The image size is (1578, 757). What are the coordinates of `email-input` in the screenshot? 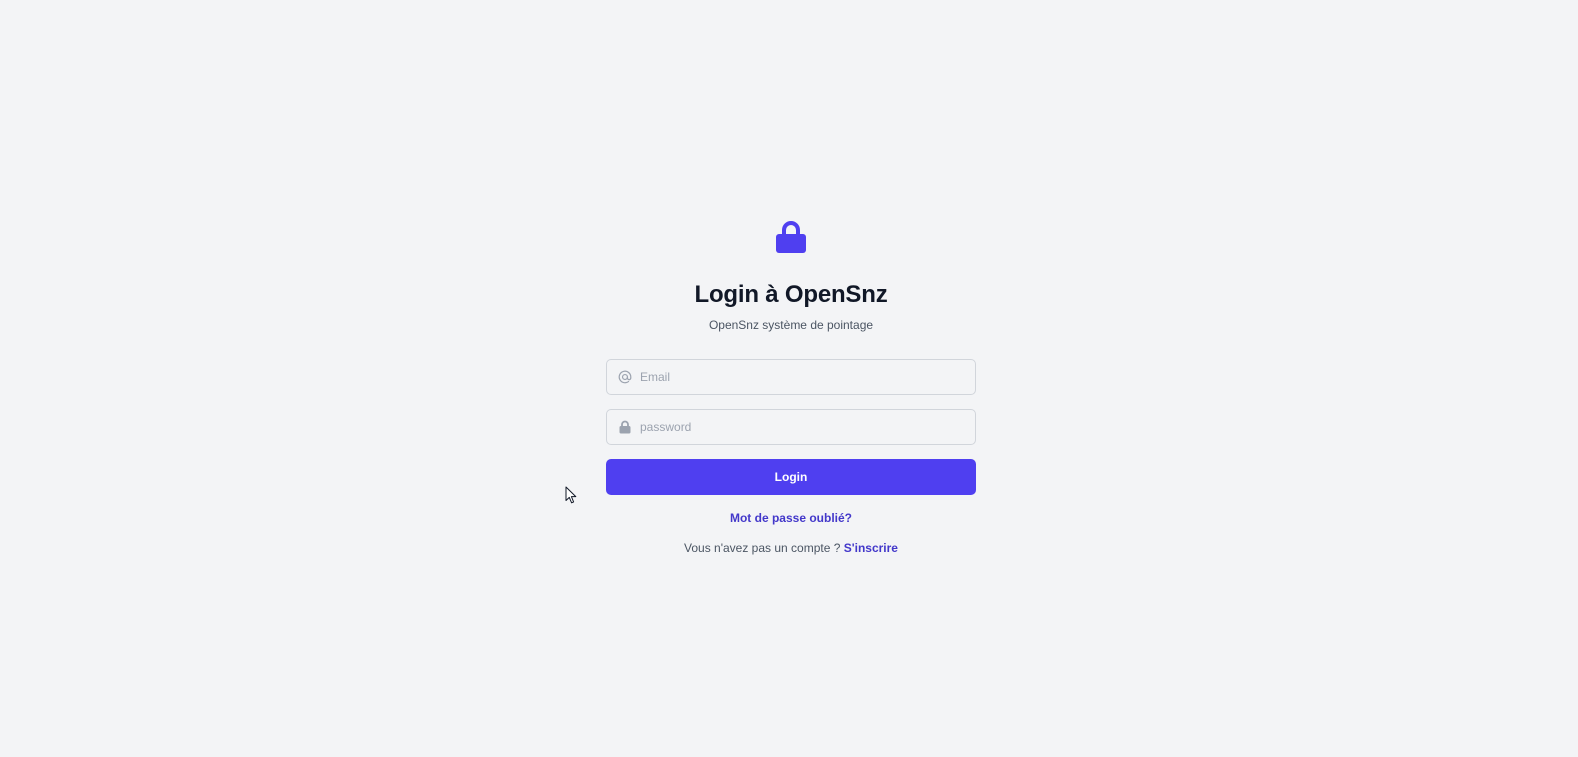 It's located at (800, 377).